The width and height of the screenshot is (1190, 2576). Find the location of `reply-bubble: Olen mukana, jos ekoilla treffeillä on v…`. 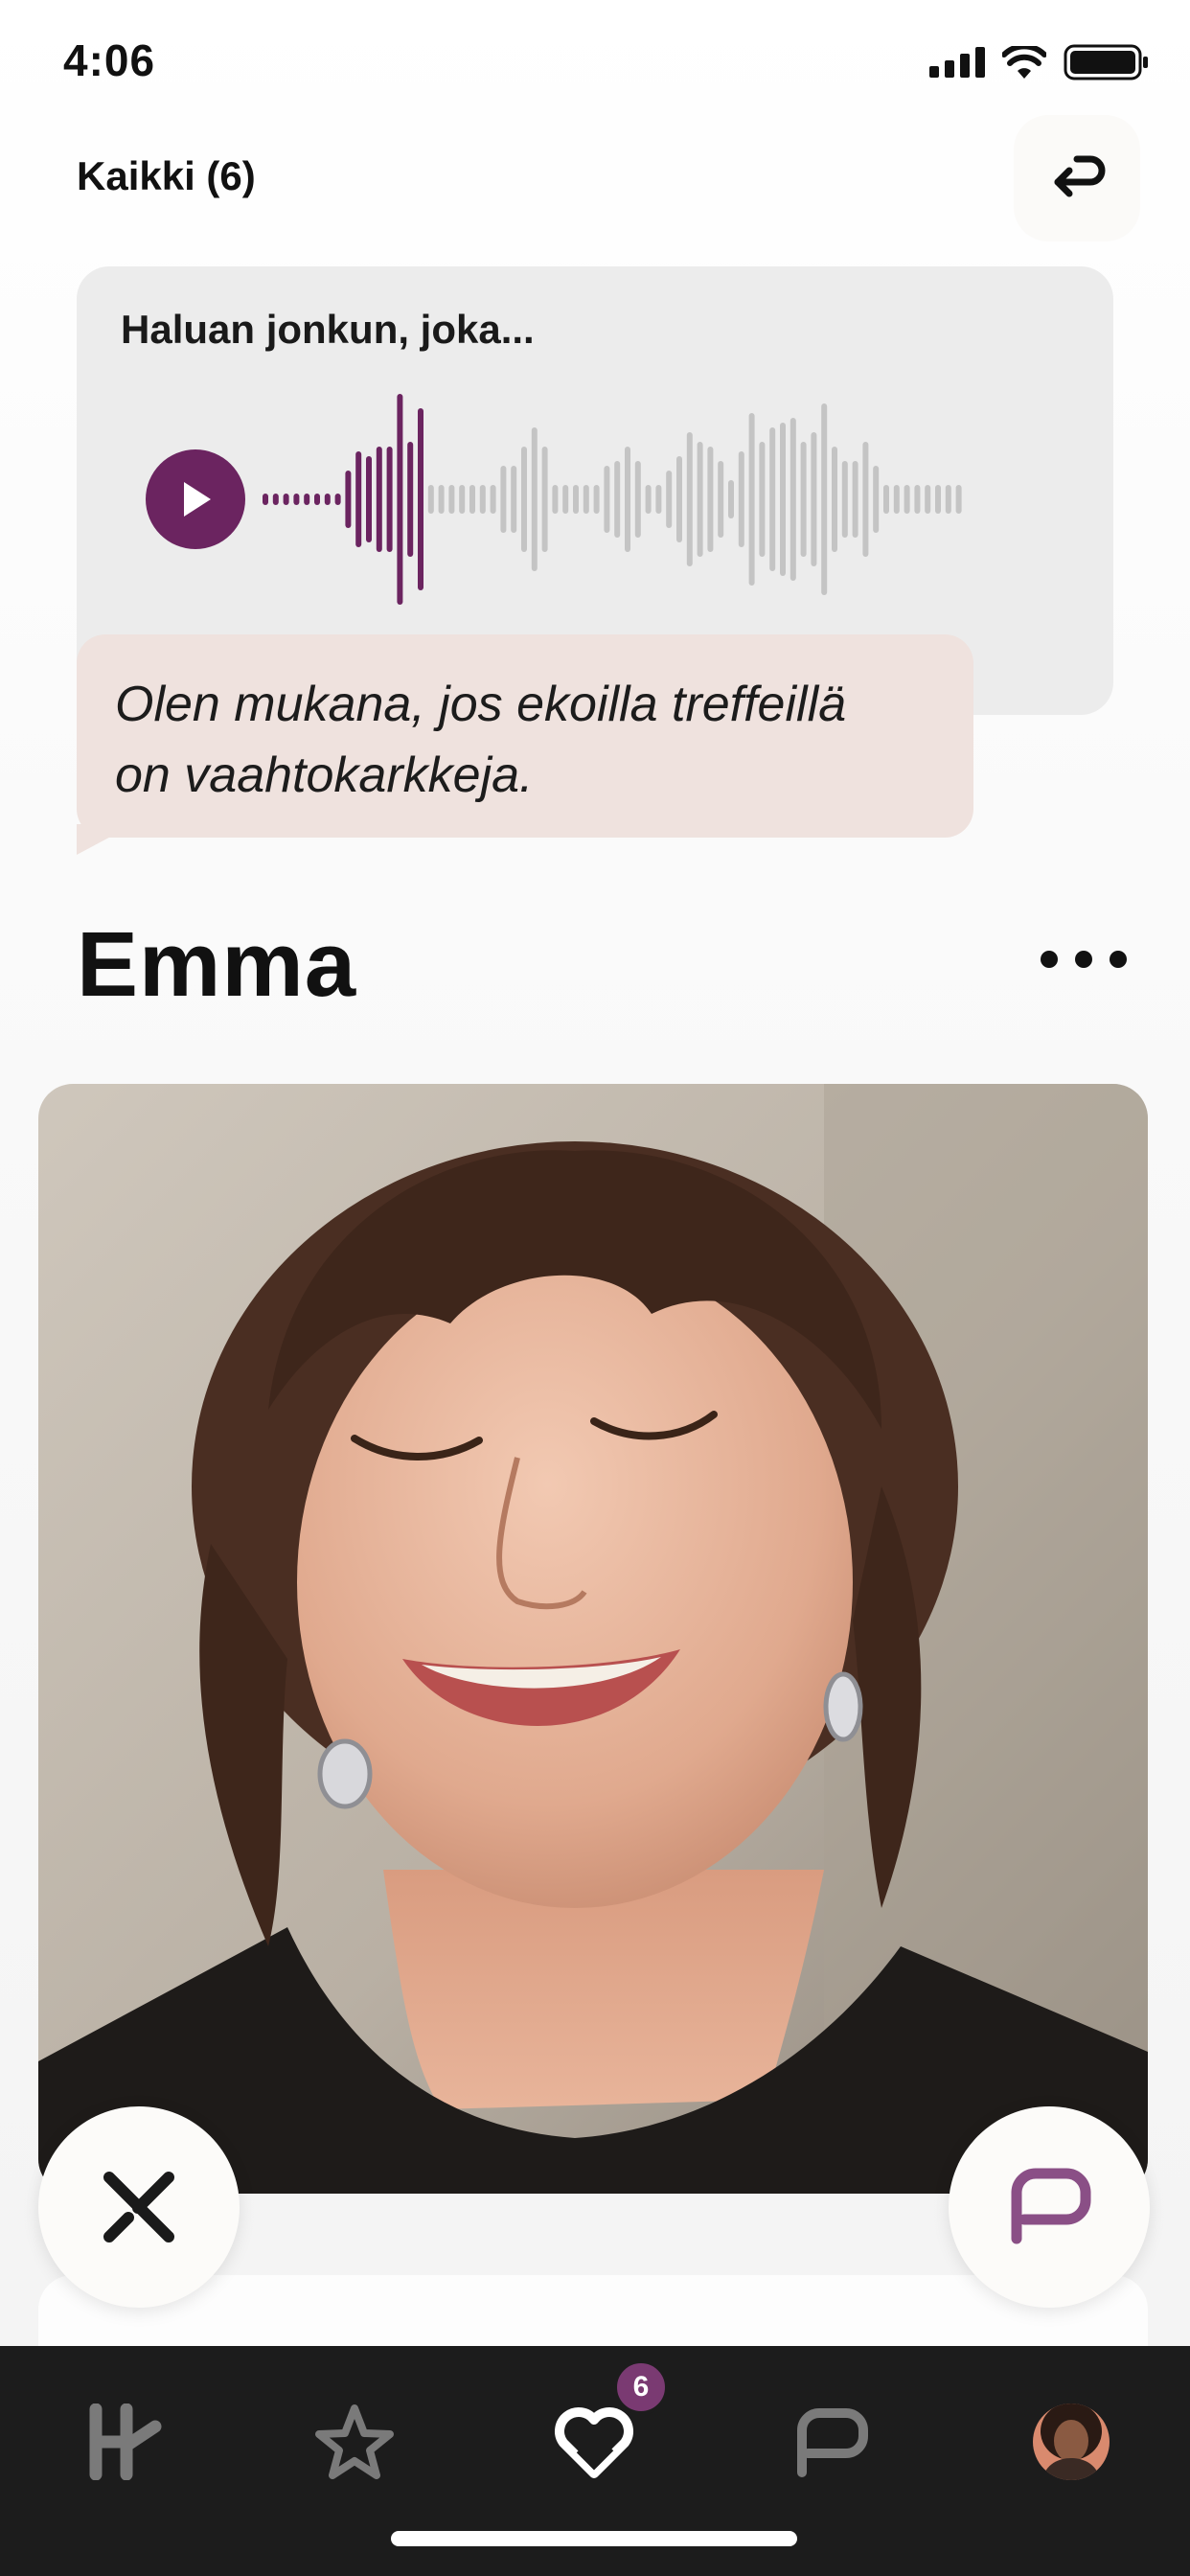

reply-bubble: Olen mukana, jos ekoilla treffeillä on v… is located at coordinates (525, 736).